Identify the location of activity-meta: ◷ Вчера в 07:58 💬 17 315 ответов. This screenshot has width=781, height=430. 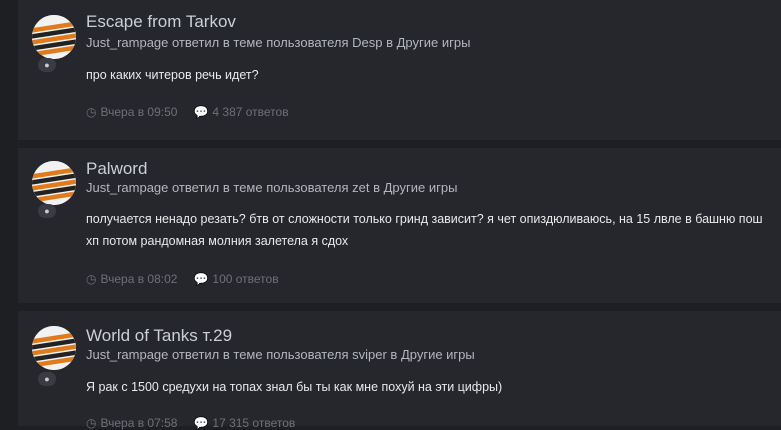
(190, 423).